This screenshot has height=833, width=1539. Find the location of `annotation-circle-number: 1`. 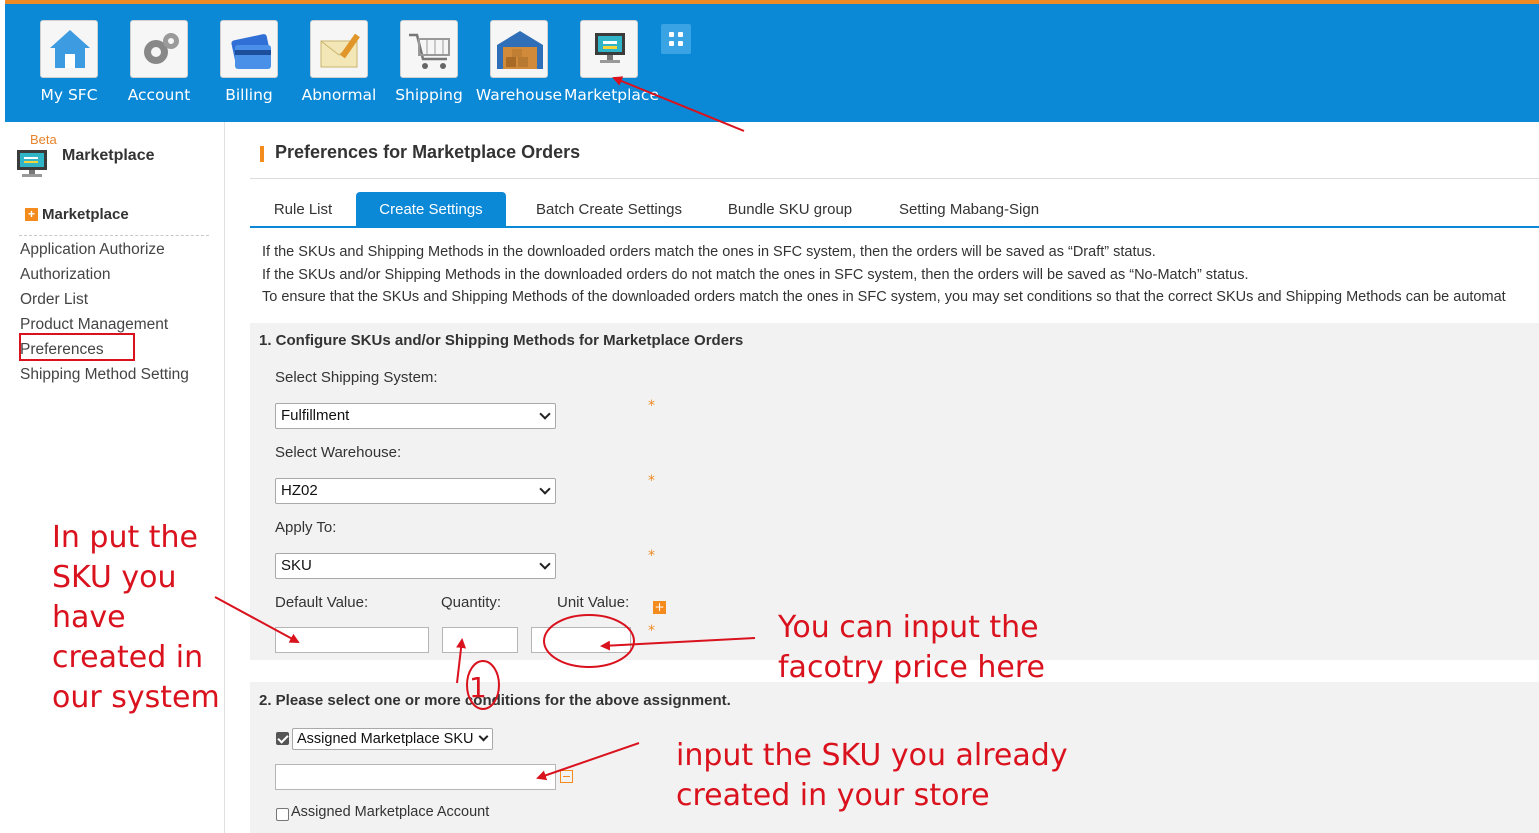

annotation-circle-number: 1 is located at coordinates (478, 687).